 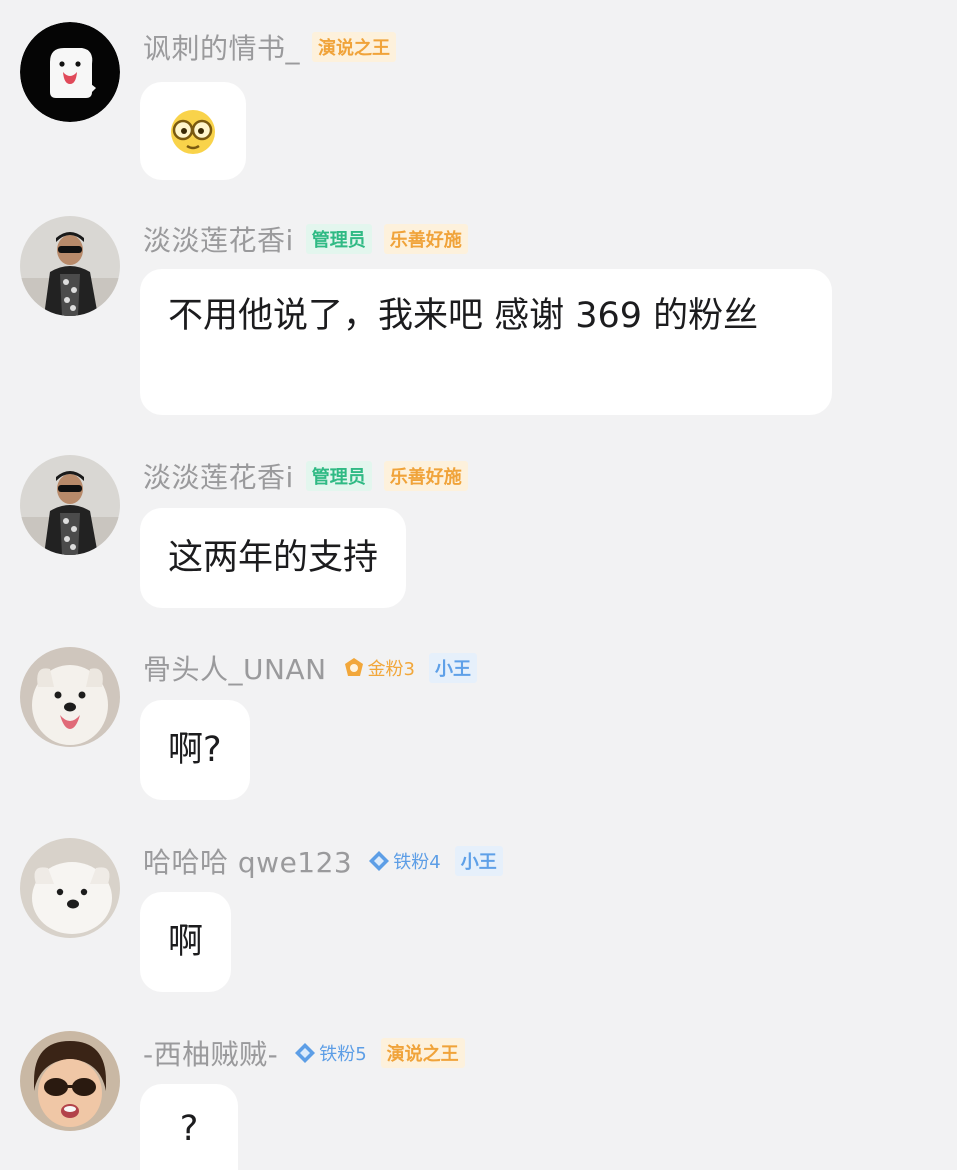 I want to click on username: -西柚贼贼-, so click(x=210, y=1053).